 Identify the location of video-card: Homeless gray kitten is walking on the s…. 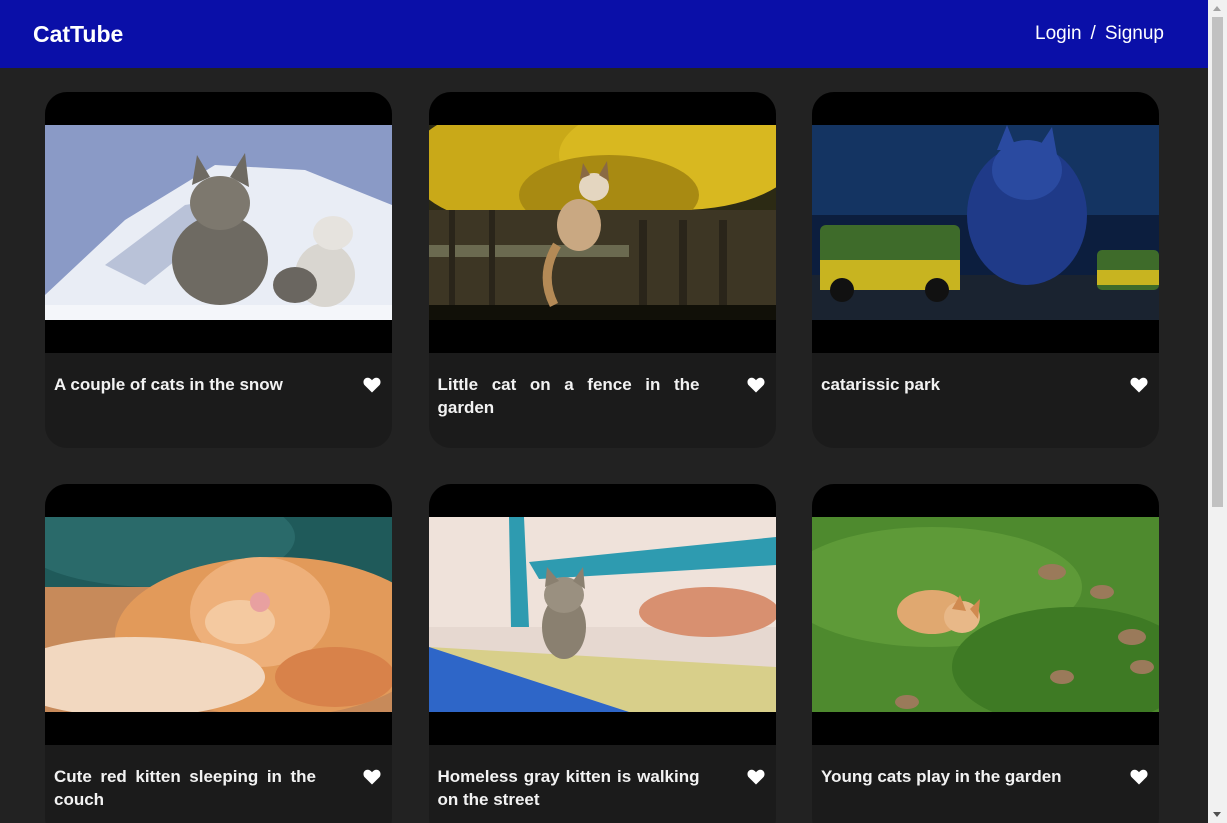
(602, 653).